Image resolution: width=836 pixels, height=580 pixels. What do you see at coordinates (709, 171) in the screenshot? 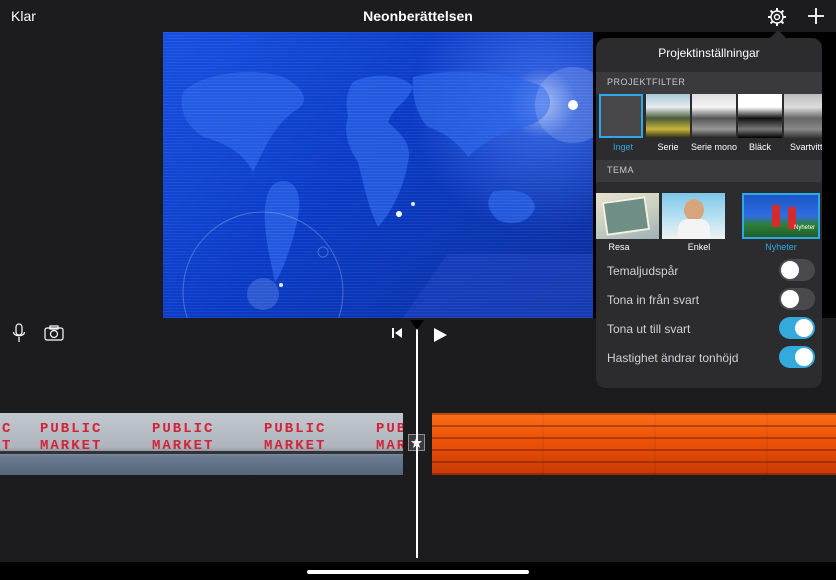
I see `theme-section-header: TEMA` at bounding box center [709, 171].